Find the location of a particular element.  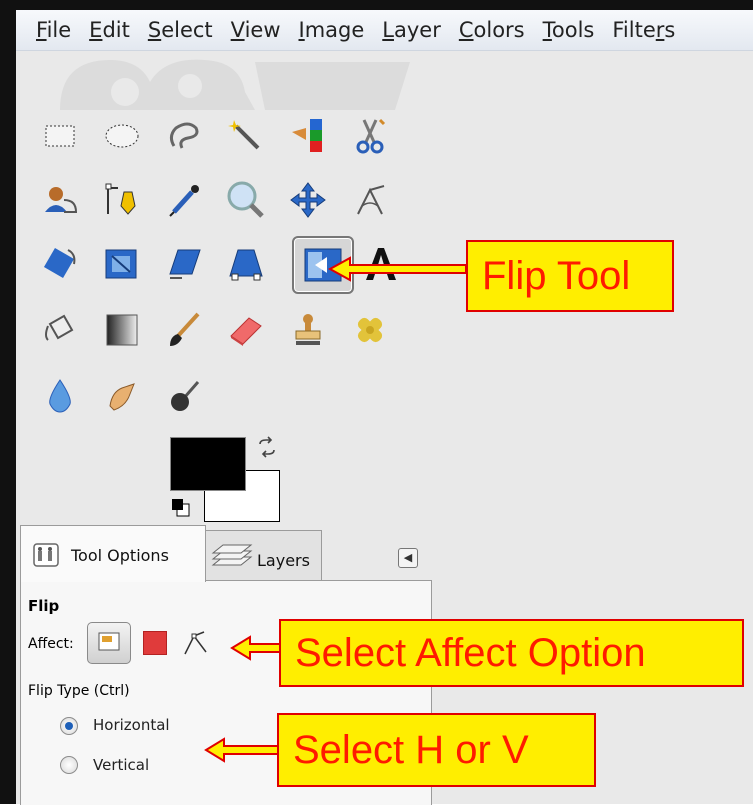

flip-type-label: Flip Type (Ctrl) is located at coordinates (79, 691).